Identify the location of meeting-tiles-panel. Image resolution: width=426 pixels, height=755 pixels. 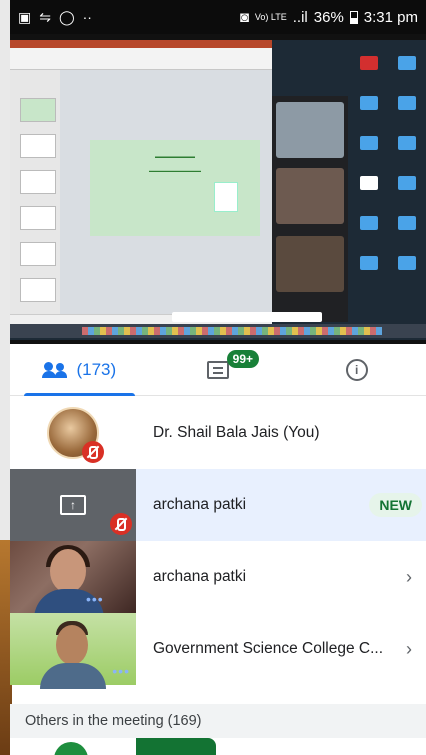
(310, 209).